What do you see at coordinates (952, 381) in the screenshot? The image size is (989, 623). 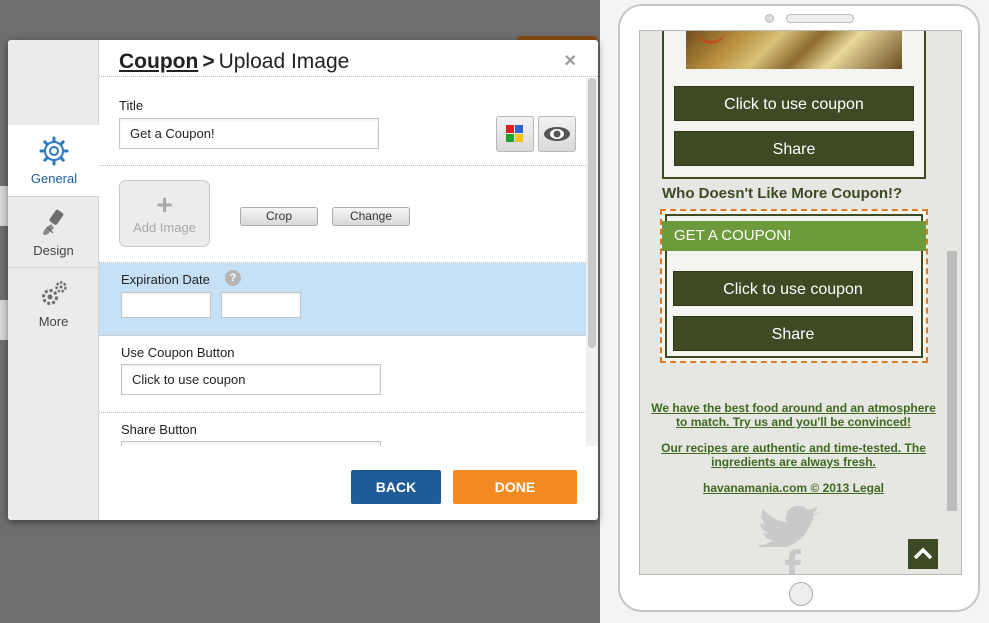 I see `preview-scrollbar` at bounding box center [952, 381].